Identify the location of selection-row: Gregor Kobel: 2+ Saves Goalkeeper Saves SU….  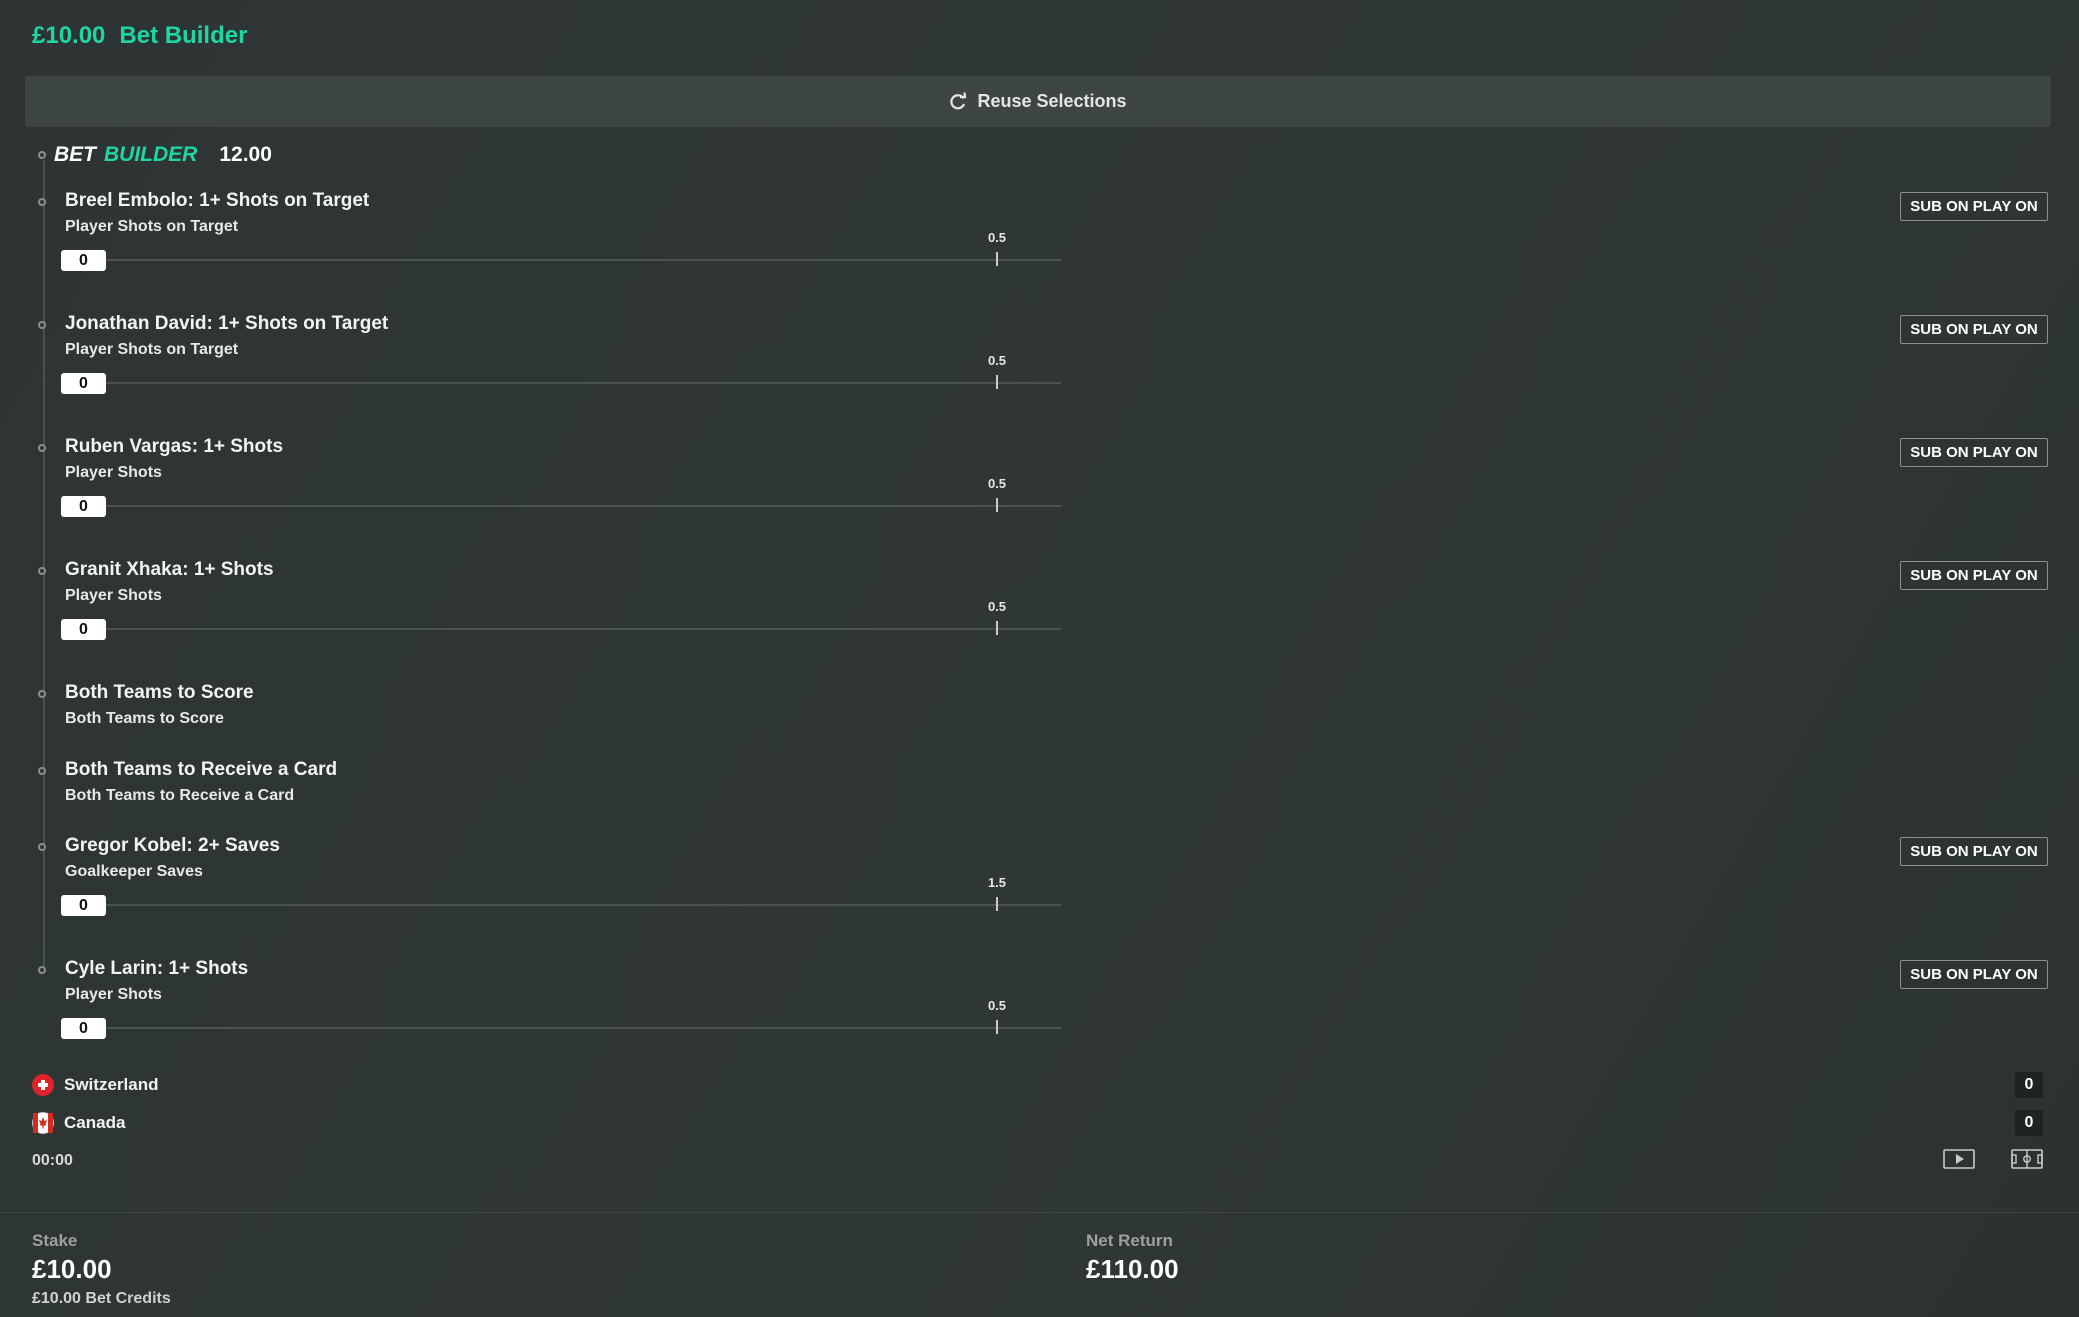
(1043, 885).